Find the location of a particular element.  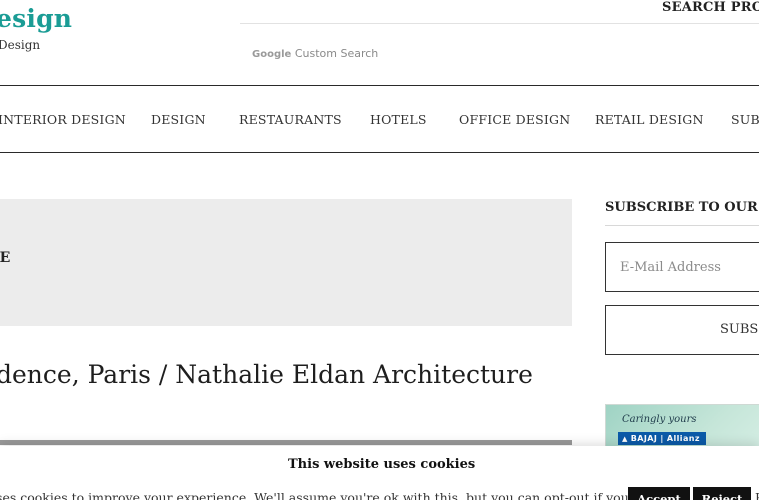

site-logo-title: esign is located at coordinates (36, 18).